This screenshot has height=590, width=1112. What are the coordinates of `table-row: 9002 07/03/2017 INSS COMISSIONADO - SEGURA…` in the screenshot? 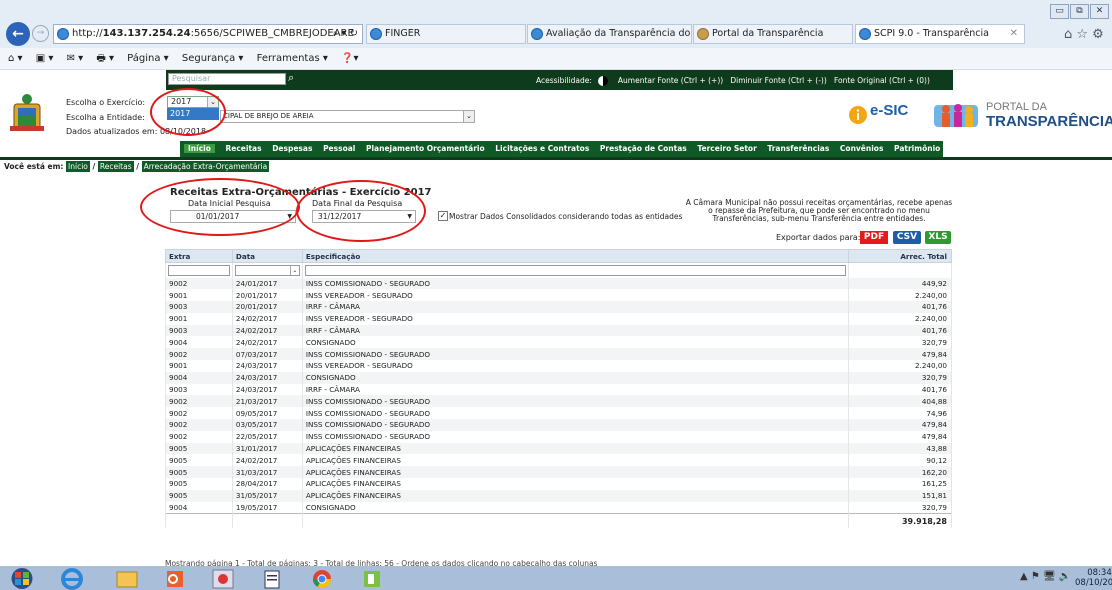 It's located at (558, 354).